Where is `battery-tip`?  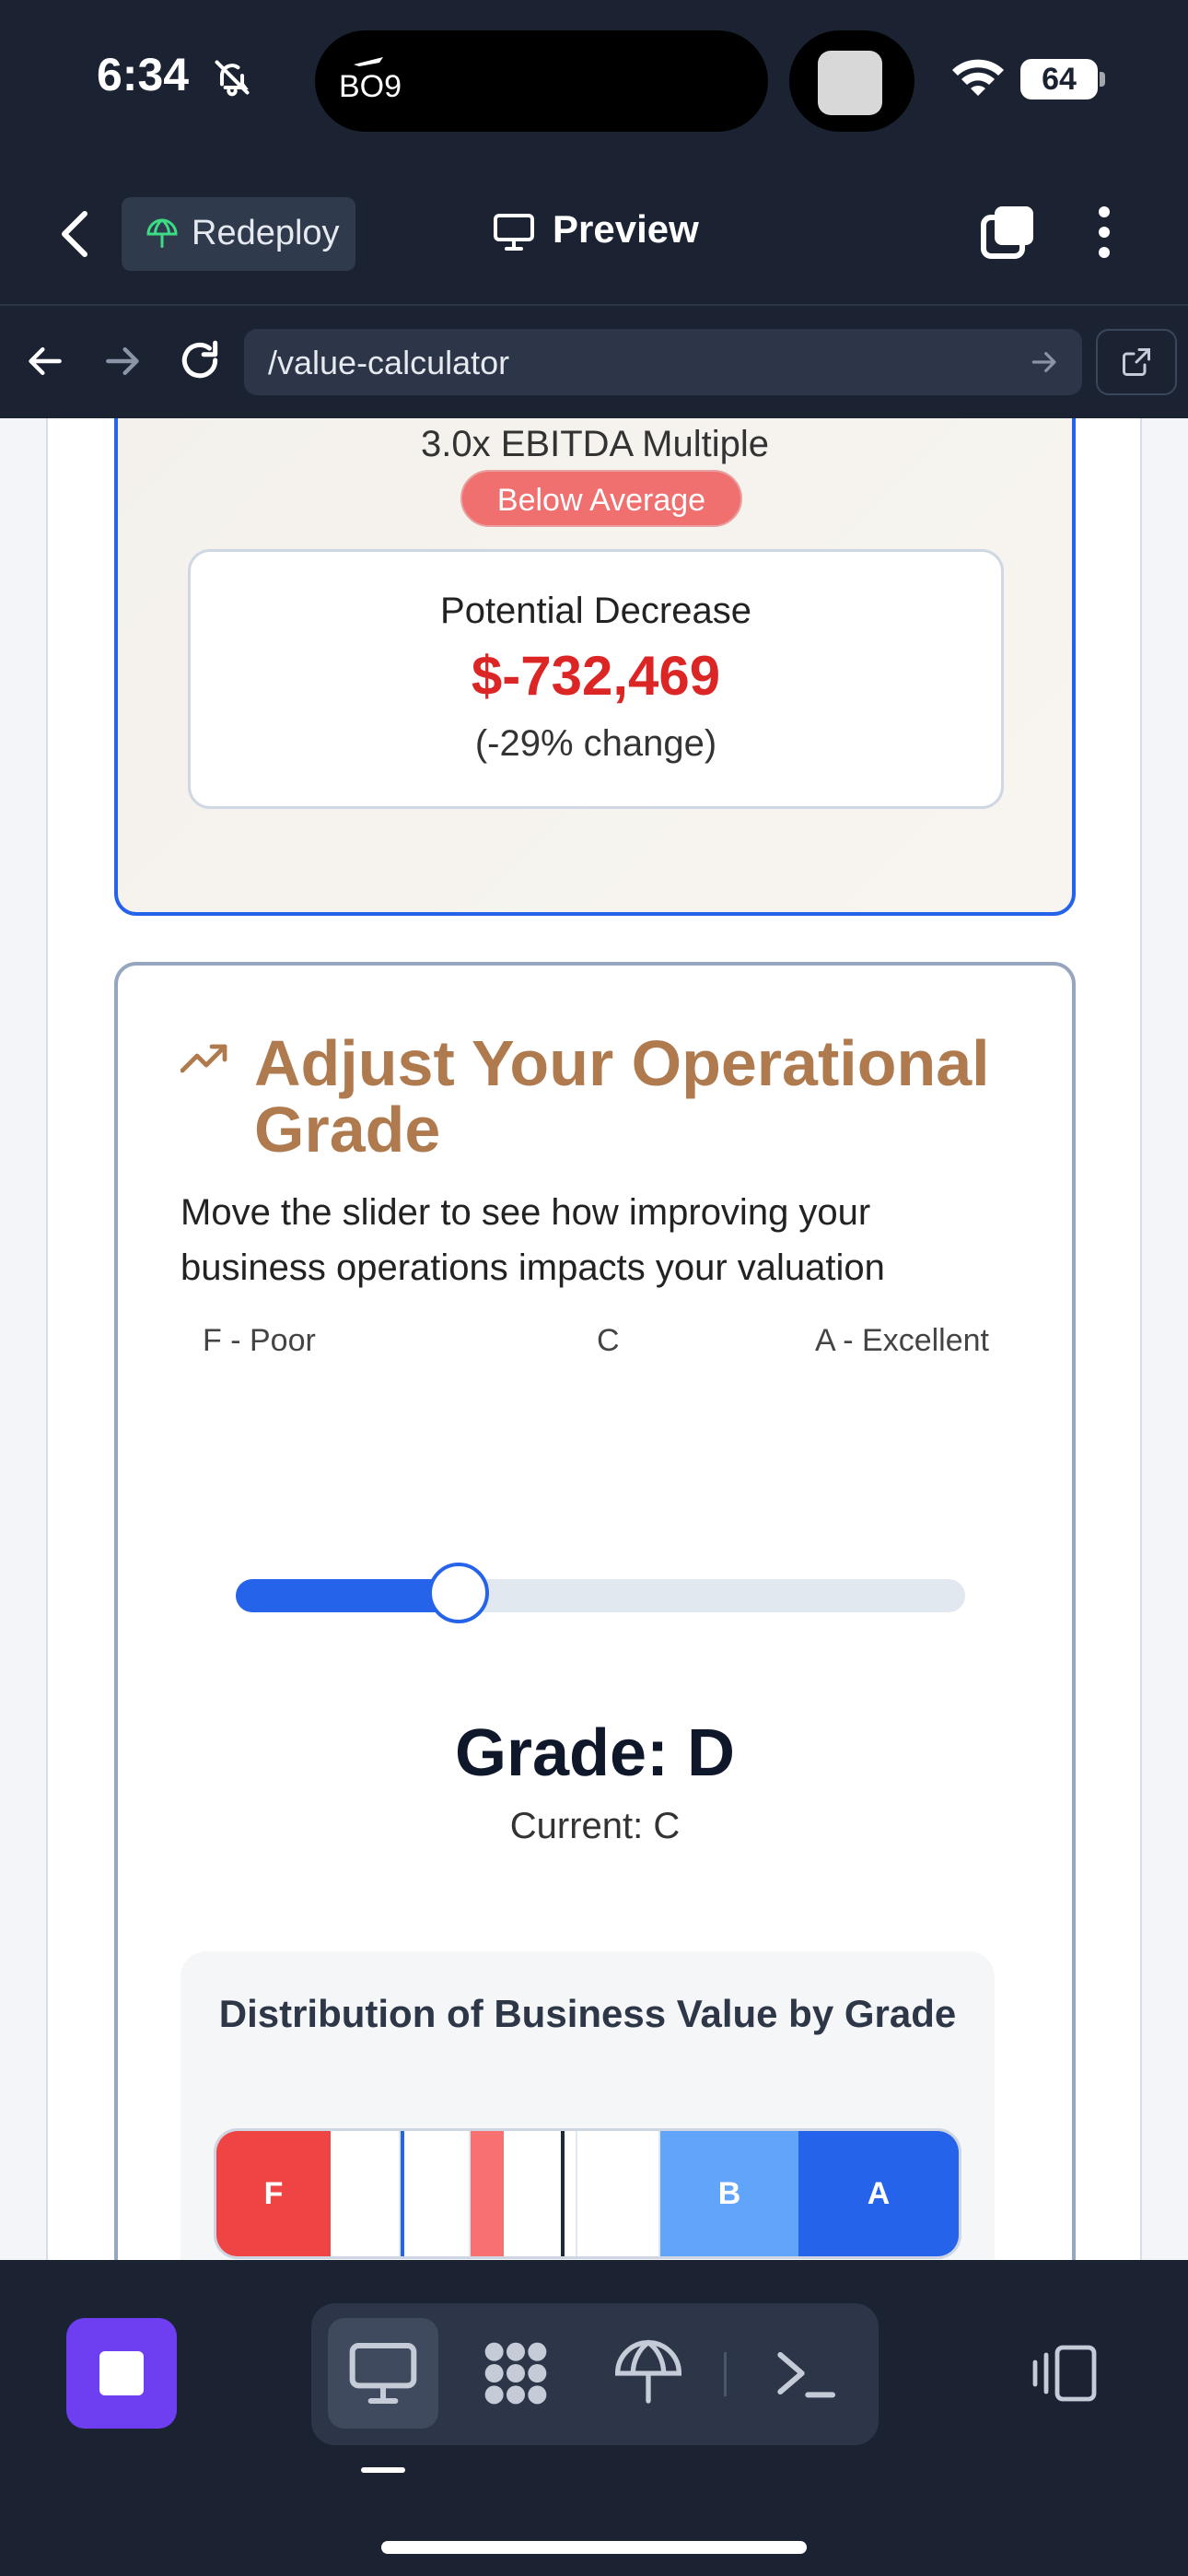
battery-tip is located at coordinates (1102, 79).